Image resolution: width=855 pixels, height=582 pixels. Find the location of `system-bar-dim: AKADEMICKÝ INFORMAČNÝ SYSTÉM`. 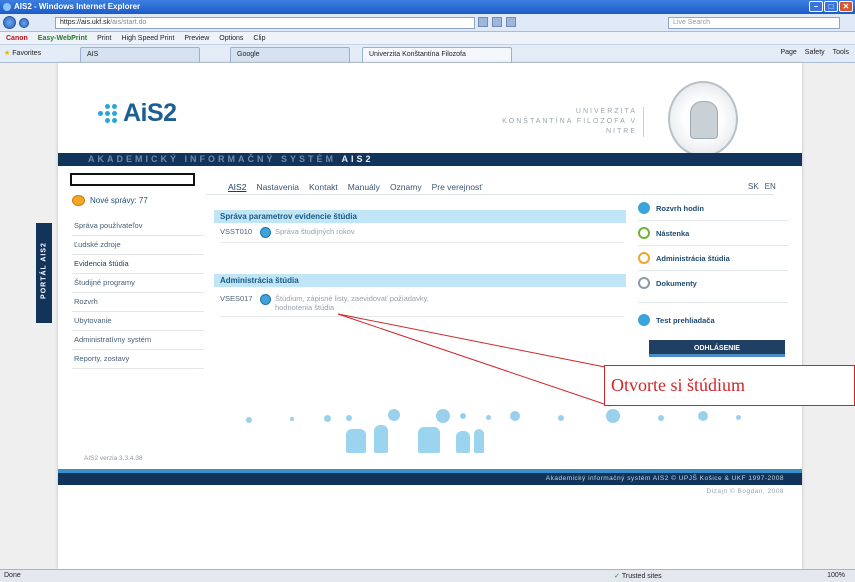

system-bar-dim: AKADEMICKÝ INFORMAČNÝ SYSTÉM is located at coordinates (212, 159).